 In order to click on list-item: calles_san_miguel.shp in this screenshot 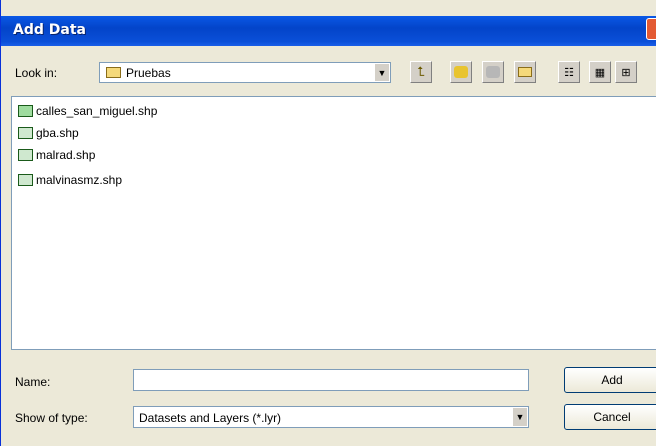, I will do `click(87, 111)`.